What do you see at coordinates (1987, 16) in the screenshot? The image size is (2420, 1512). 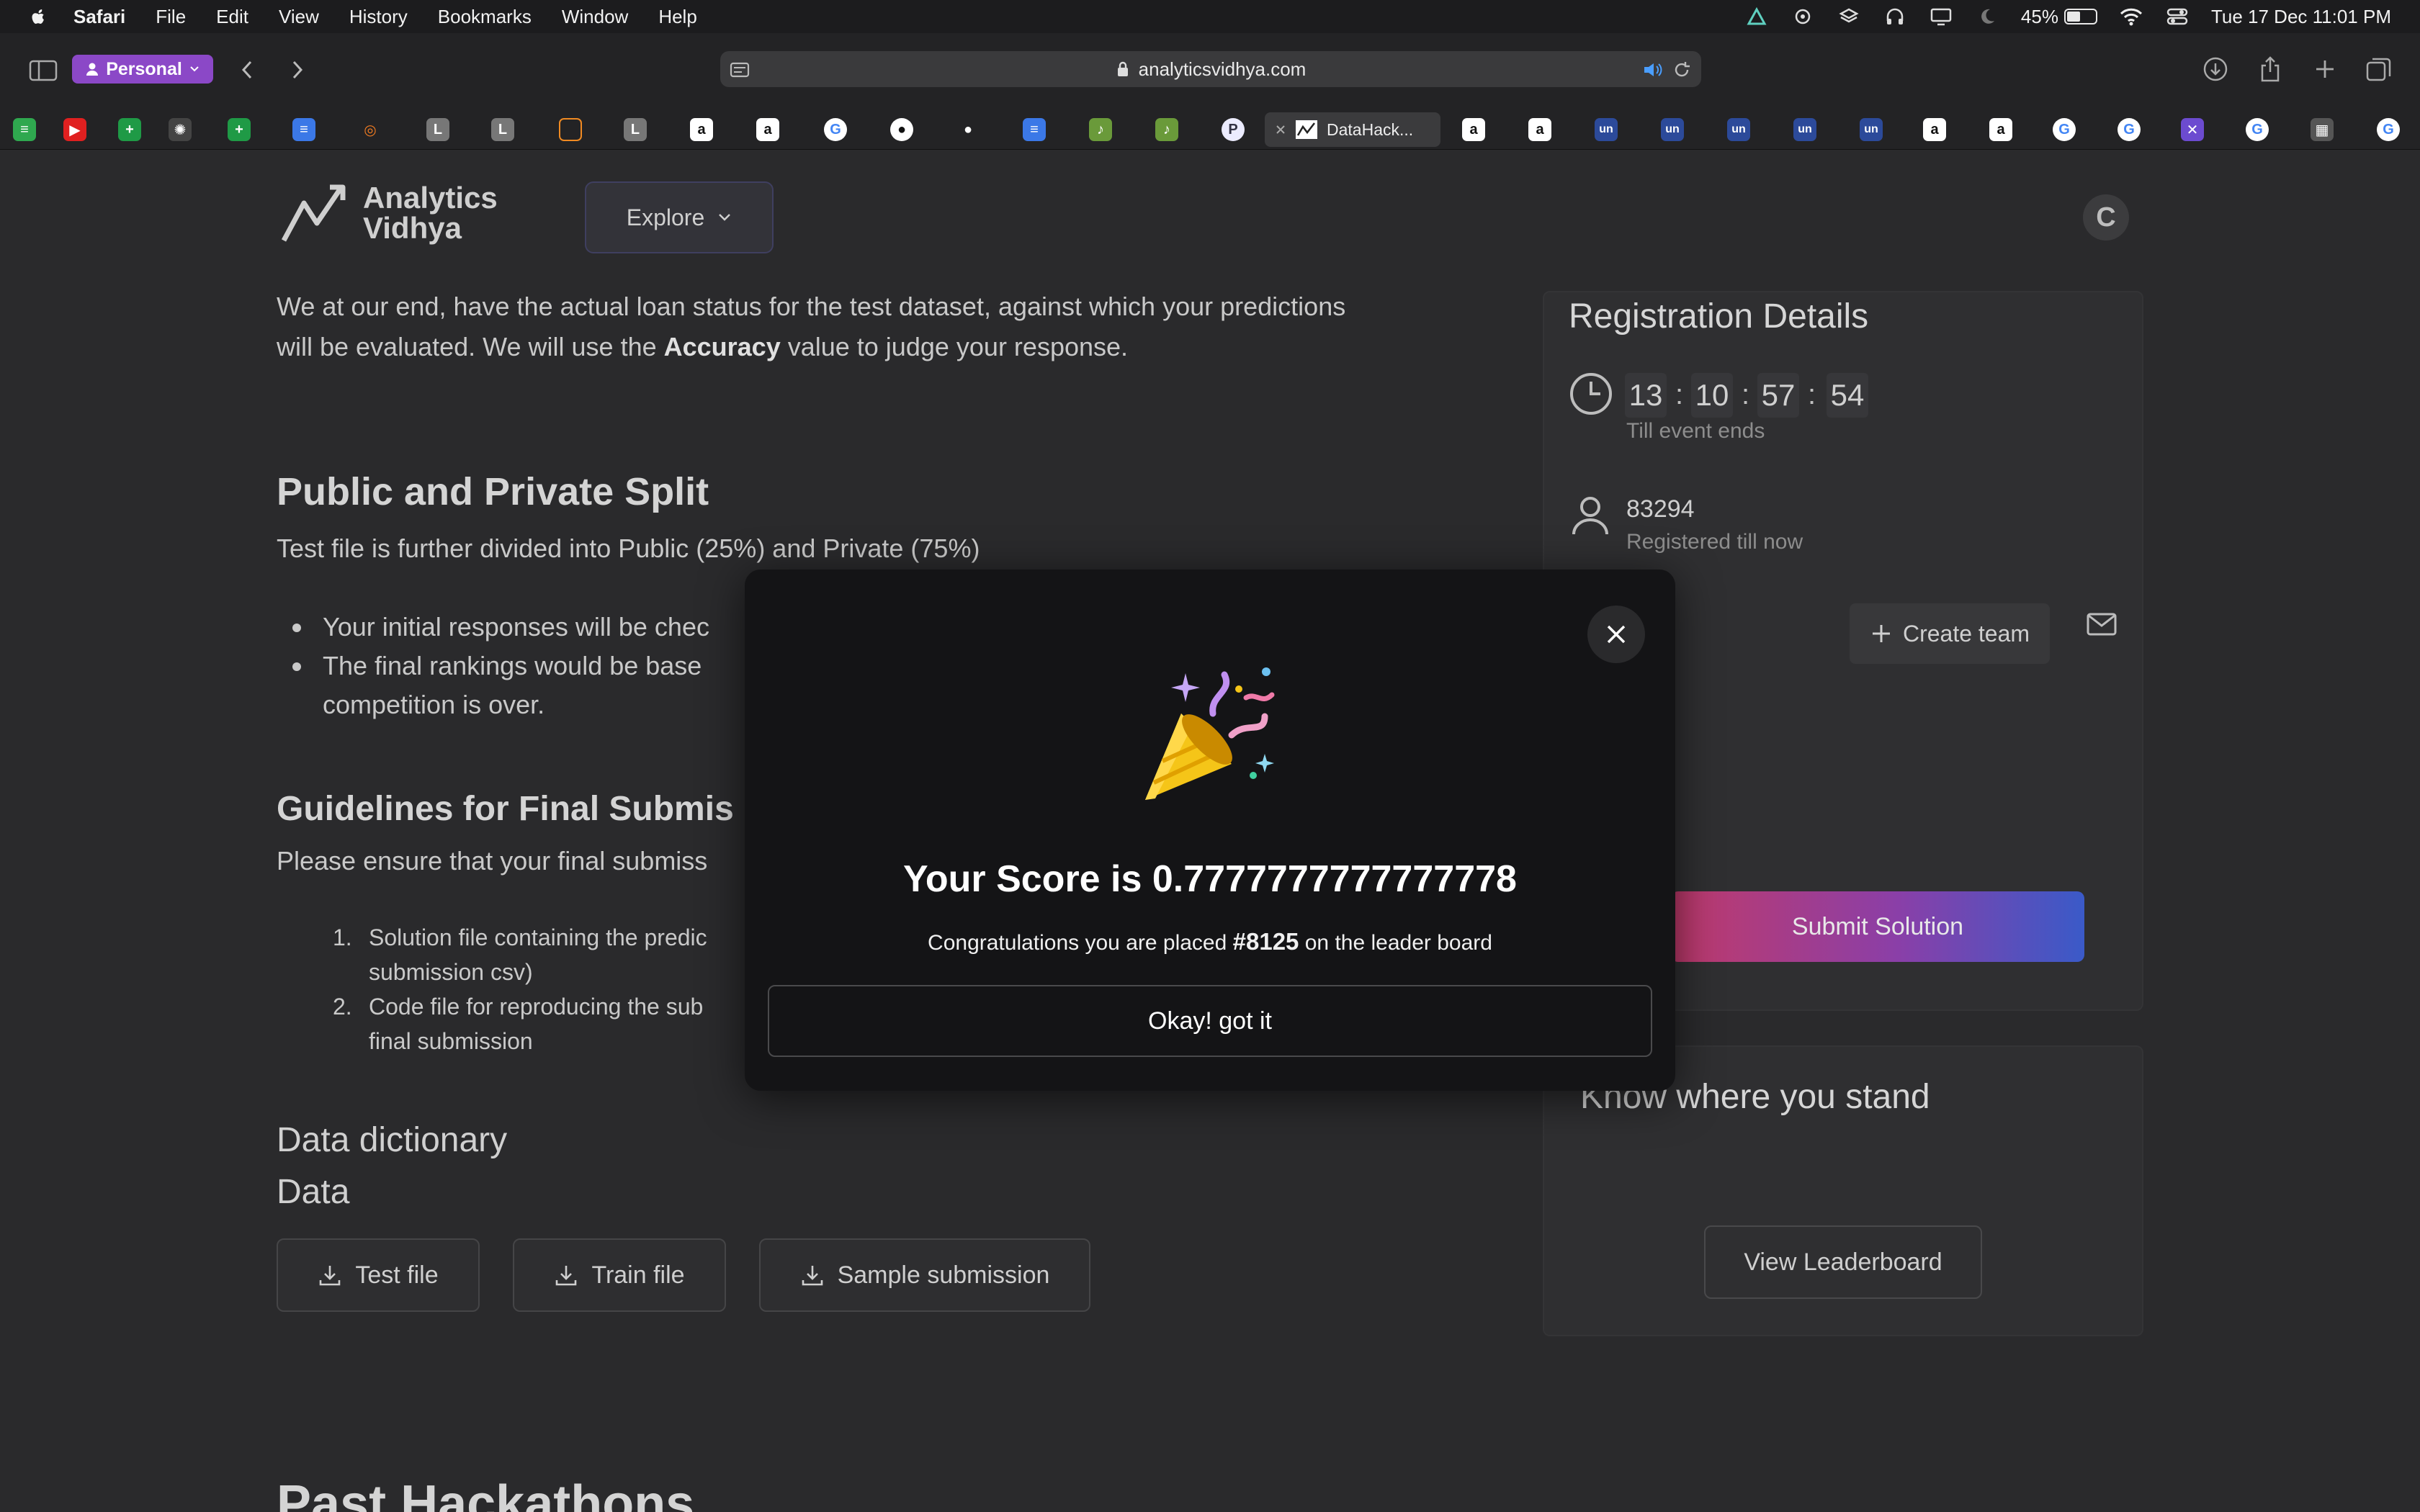 I see `moon-icon` at bounding box center [1987, 16].